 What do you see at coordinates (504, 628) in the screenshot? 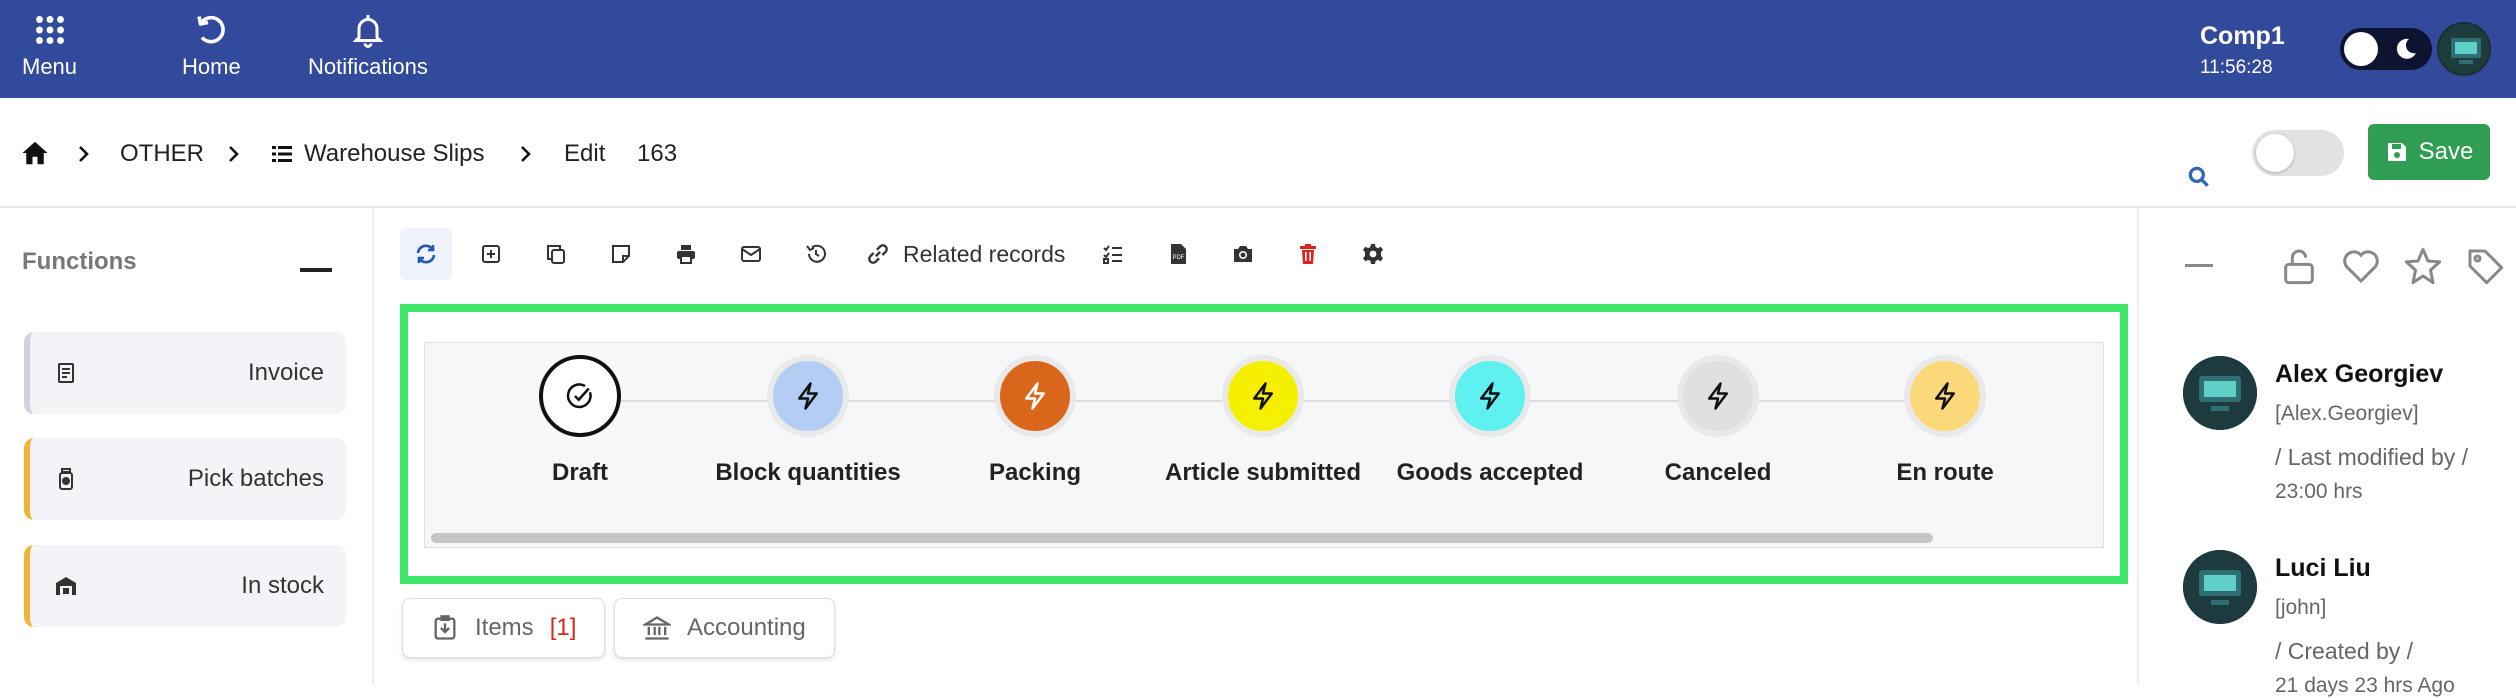
I see `tab-items: Items [1]` at bounding box center [504, 628].